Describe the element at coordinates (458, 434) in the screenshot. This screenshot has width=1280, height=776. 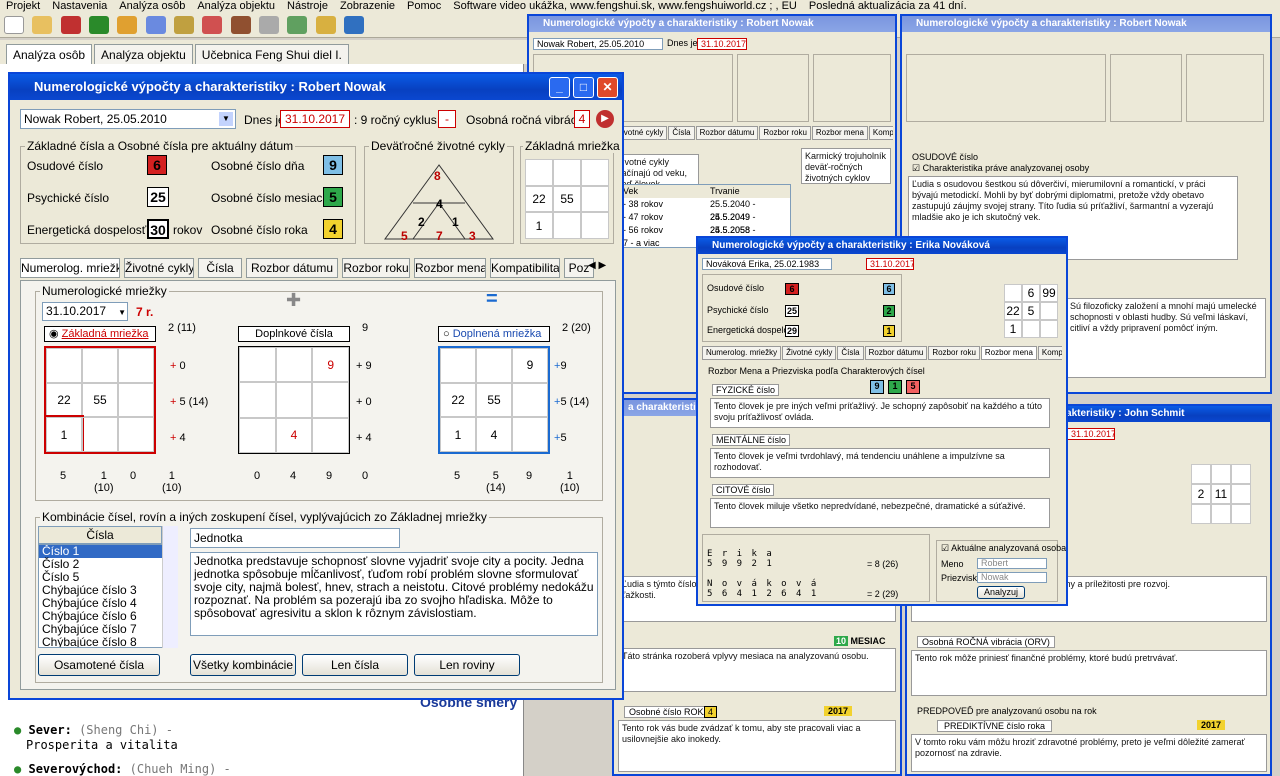
I see `grid-cell: 1` at that location.